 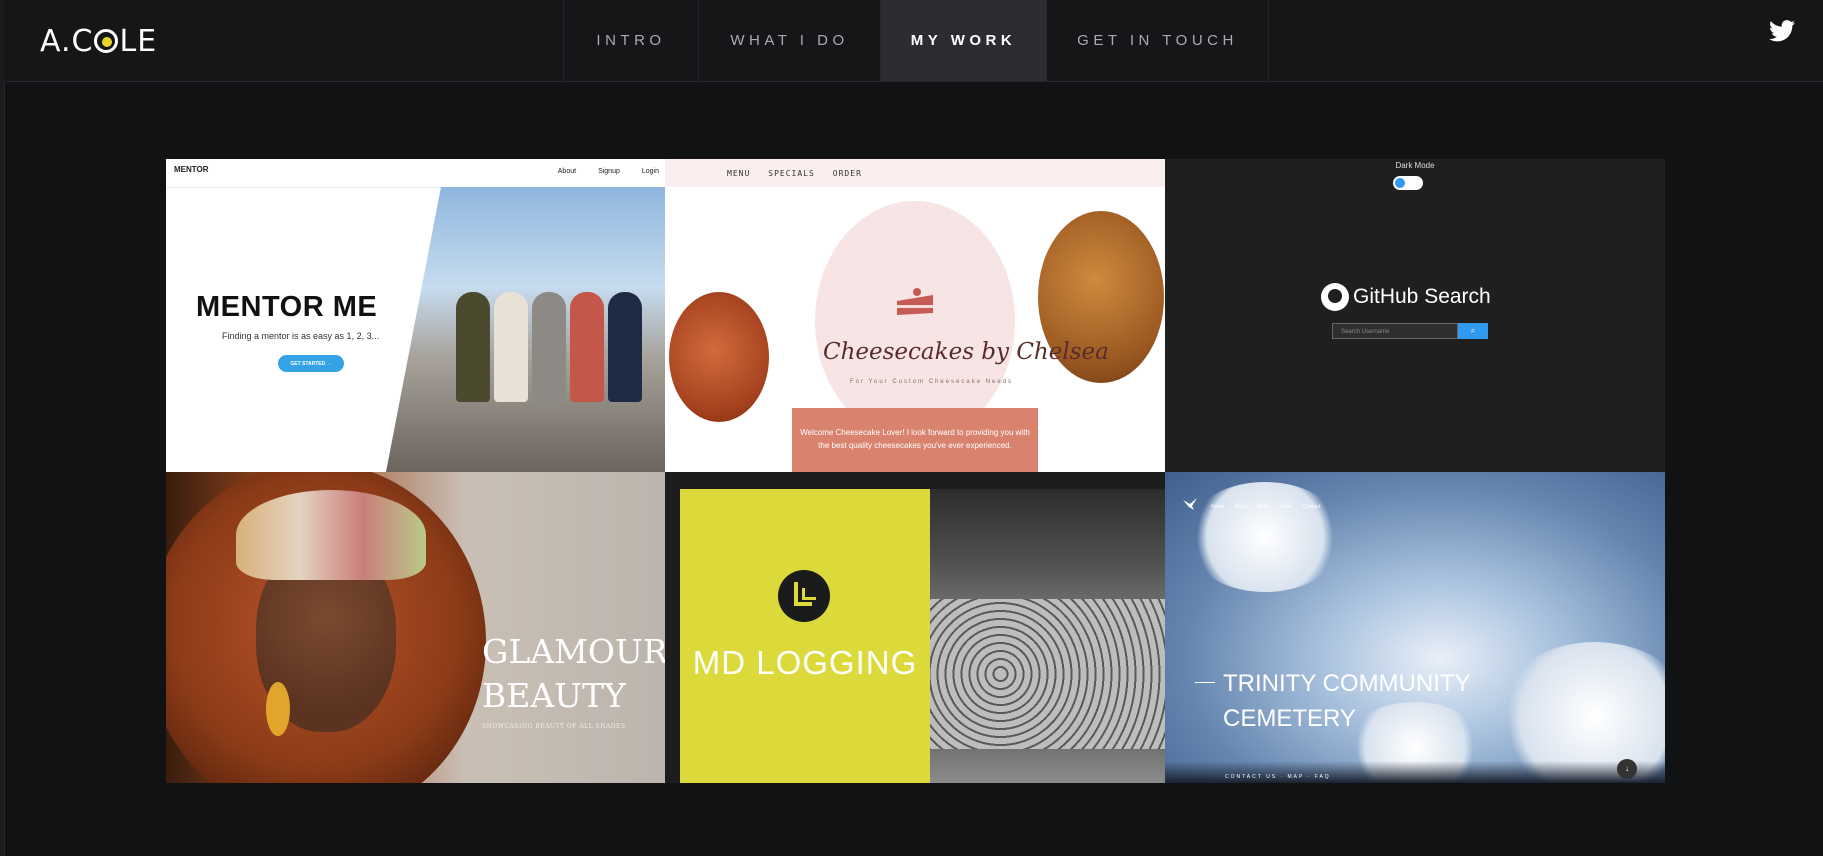 What do you see at coordinates (415, 173) in the screenshot?
I see `mentor-navbar: MENTOR About Signup Login` at bounding box center [415, 173].